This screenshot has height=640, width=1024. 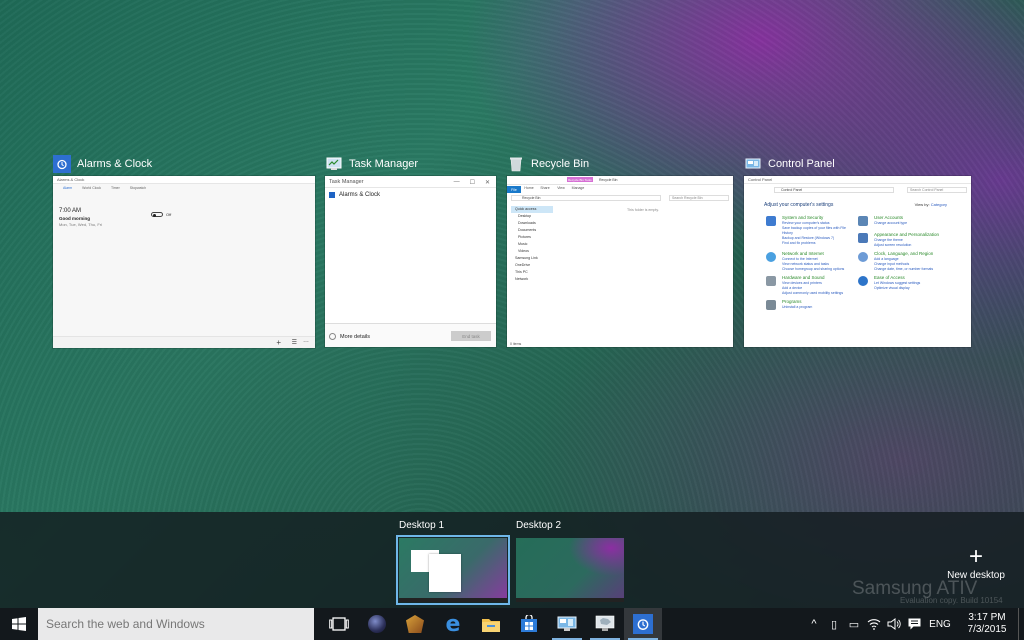 I want to click on taskbar-app-control-panel, so click(x=567, y=624).